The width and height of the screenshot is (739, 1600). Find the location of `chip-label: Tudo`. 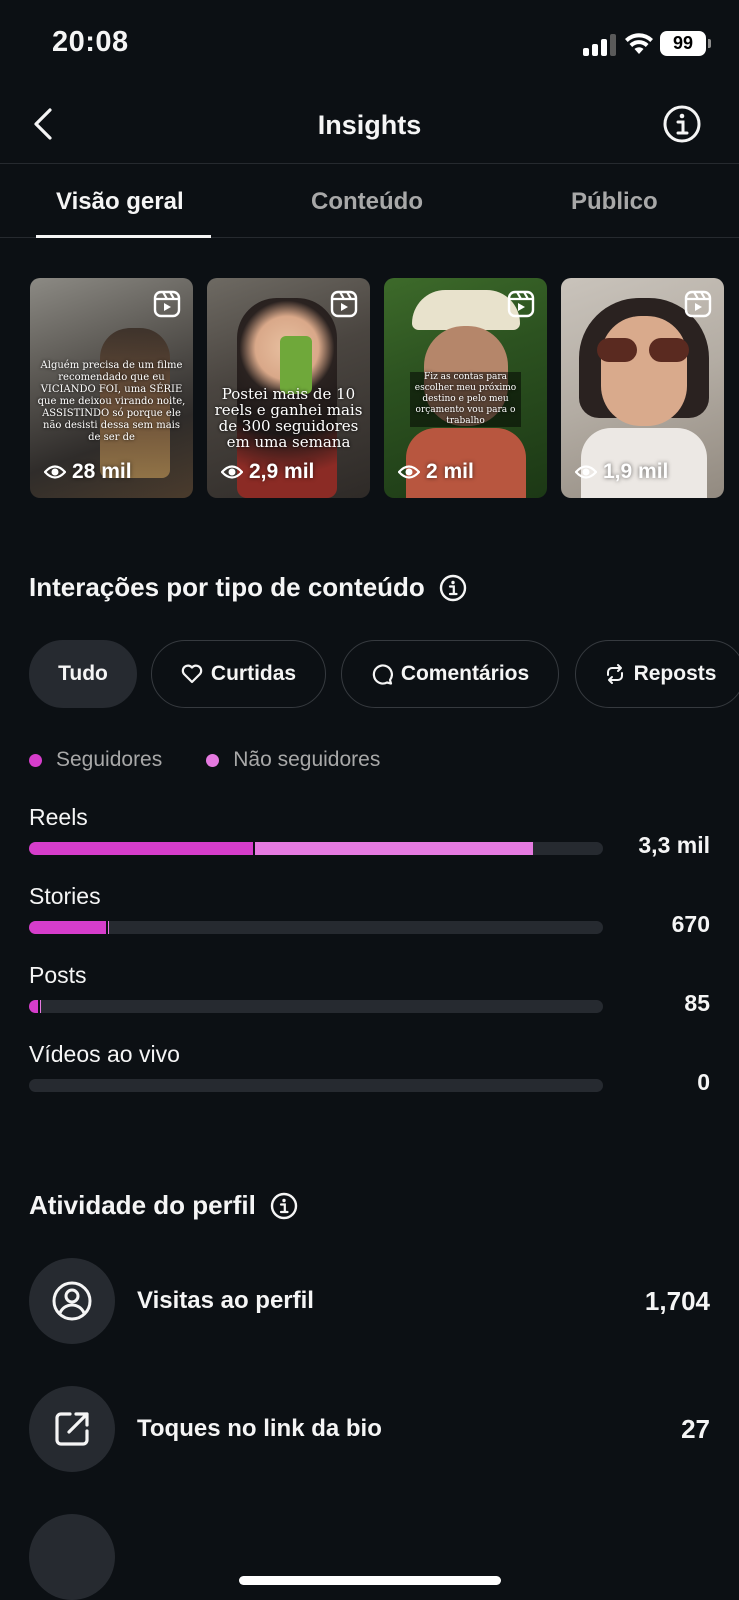

chip-label: Tudo is located at coordinates (83, 673).